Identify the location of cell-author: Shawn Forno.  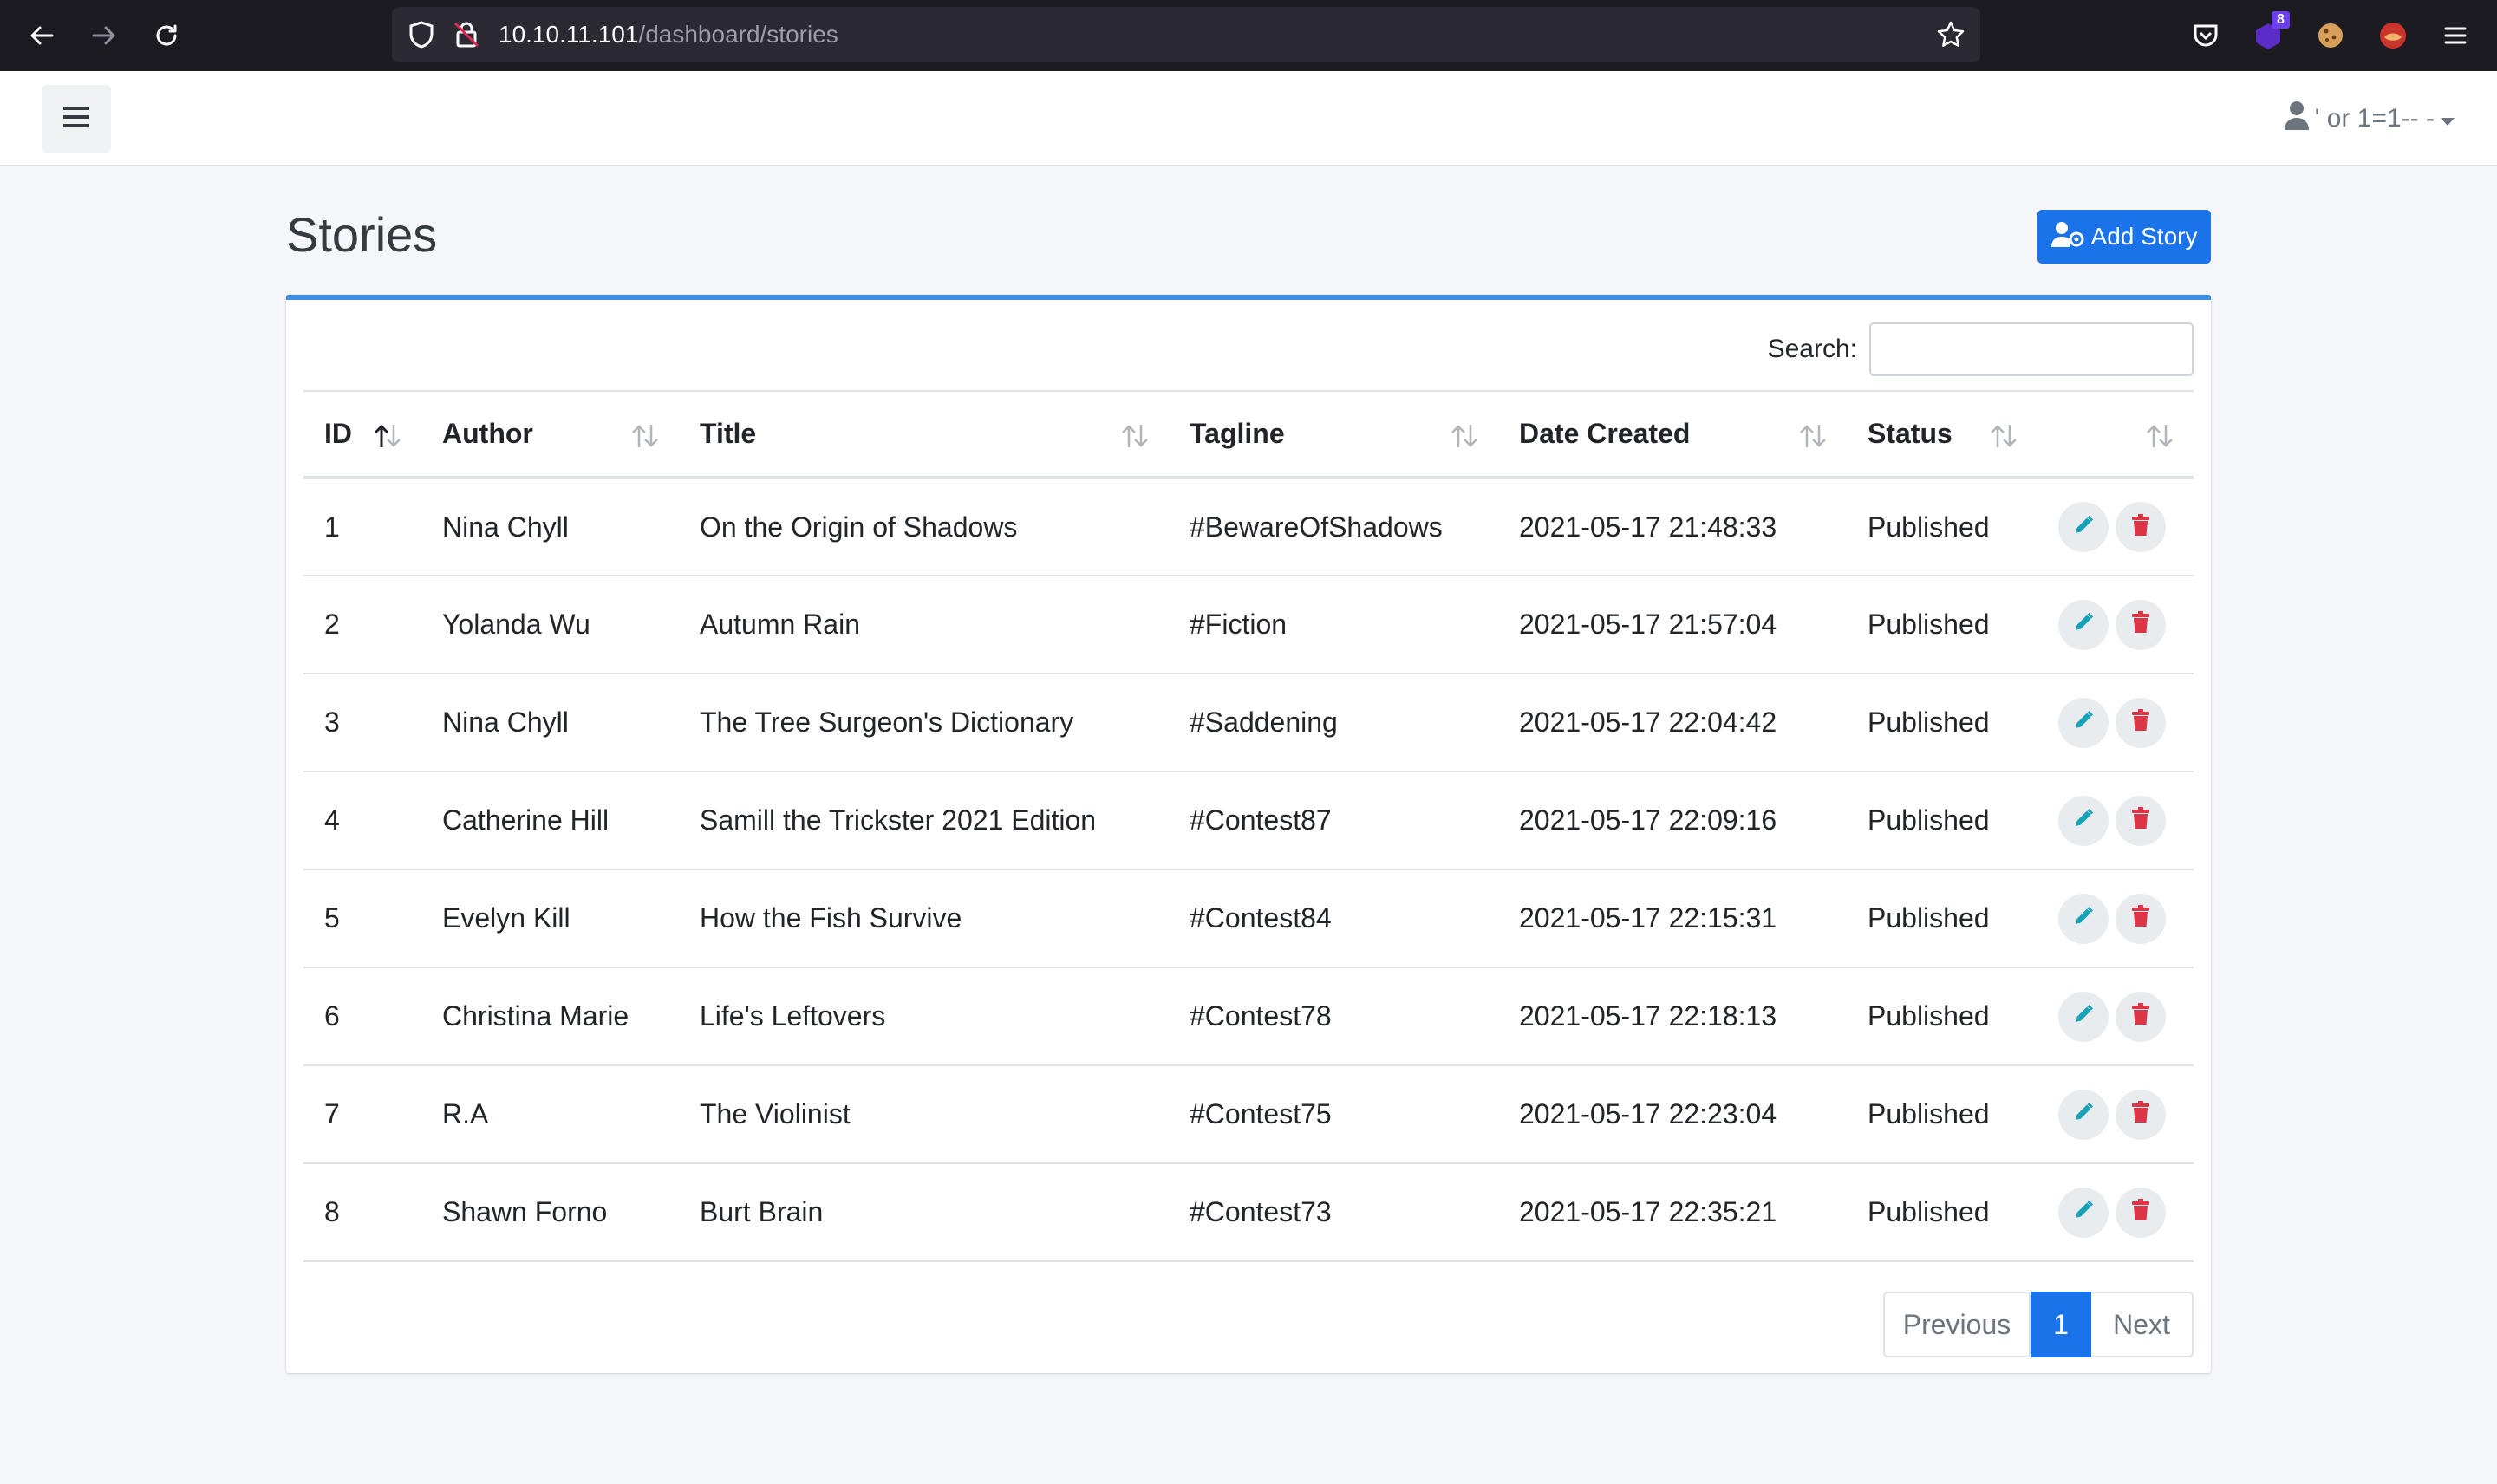
(550, 1212).